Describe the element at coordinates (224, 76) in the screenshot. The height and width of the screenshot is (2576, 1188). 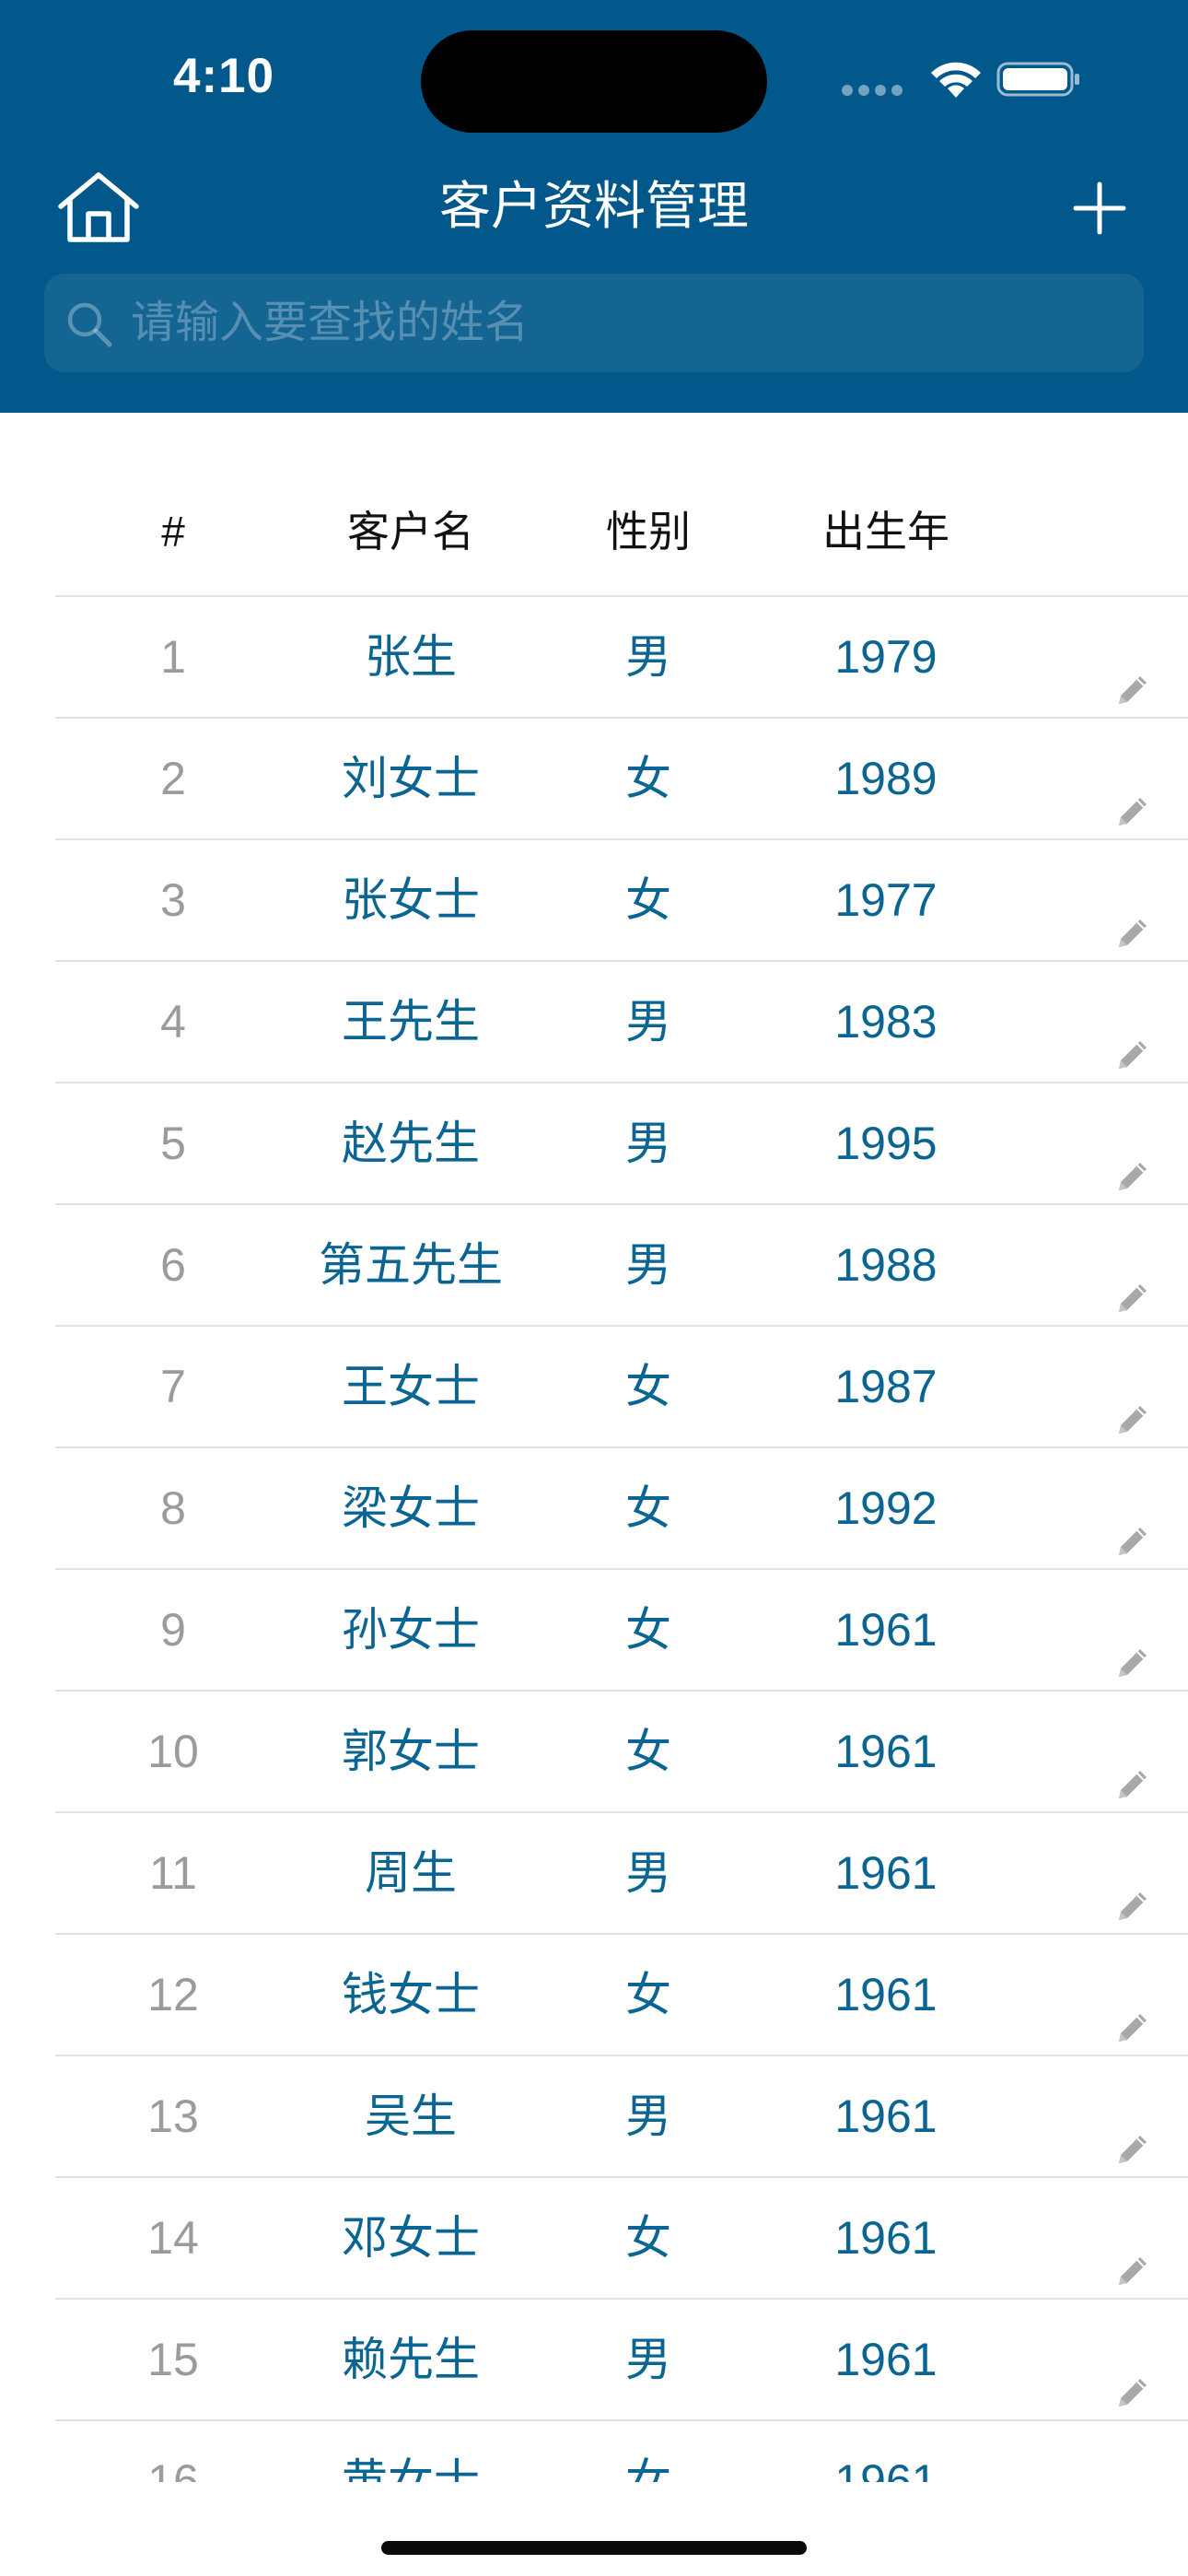
I see `status-time: 4:10` at that location.